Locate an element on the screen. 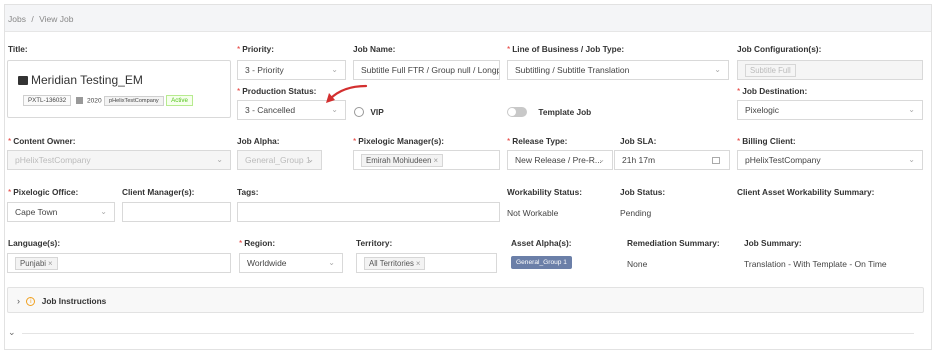 The image size is (936, 352). line-of-business-label: * Line of Business / Job Type: is located at coordinates (566, 49).